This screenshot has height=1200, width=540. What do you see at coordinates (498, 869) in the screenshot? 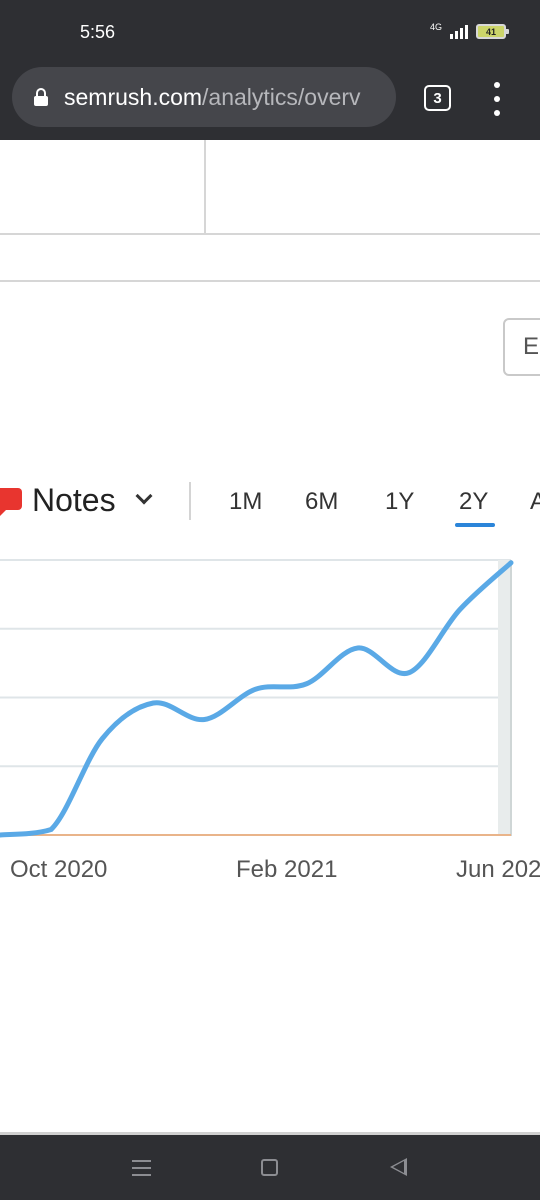
I see `x-tick-label: Jun 2021` at bounding box center [498, 869].